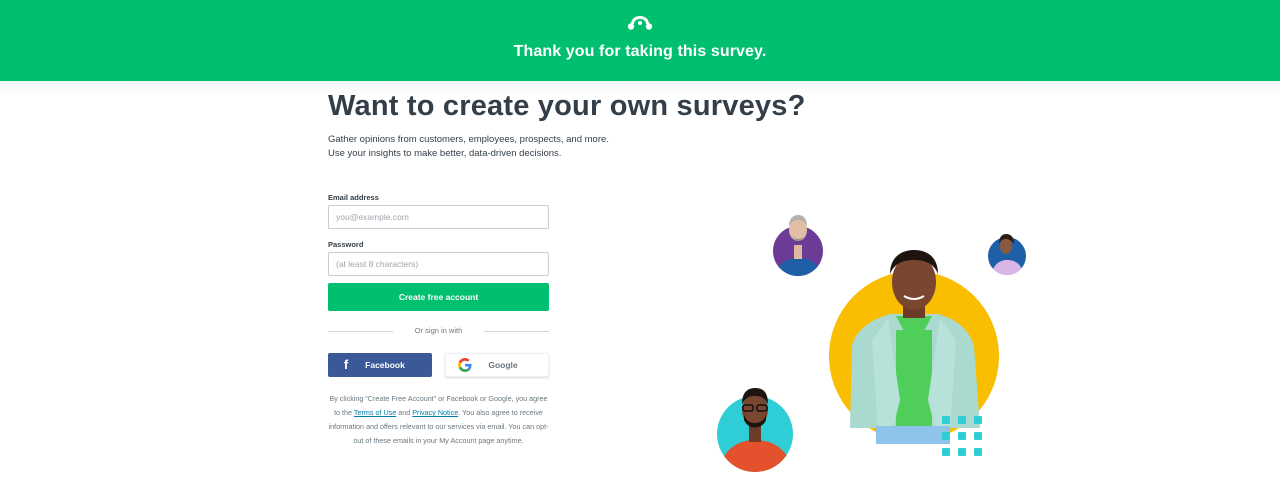 The image size is (1280, 492). What do you see at coordinates (962, 436) in the screenshot?
I see `teal-dot-grid` at bounding box center [962, 436].